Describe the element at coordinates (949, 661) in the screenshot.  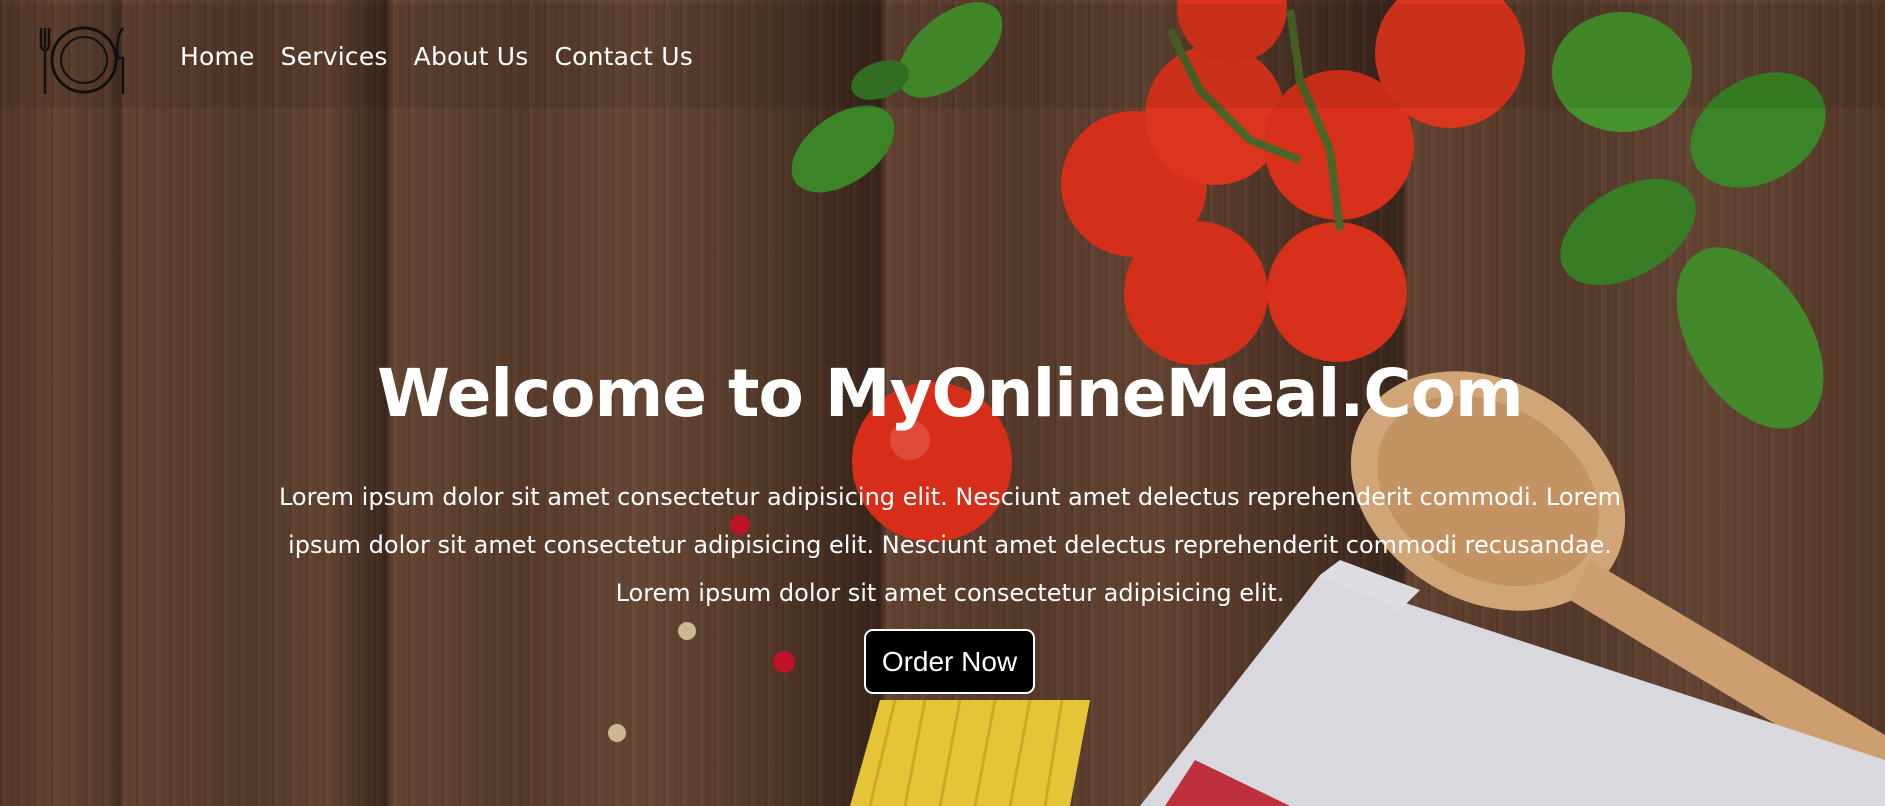
I see `order-now-button: Order Now` at that location.